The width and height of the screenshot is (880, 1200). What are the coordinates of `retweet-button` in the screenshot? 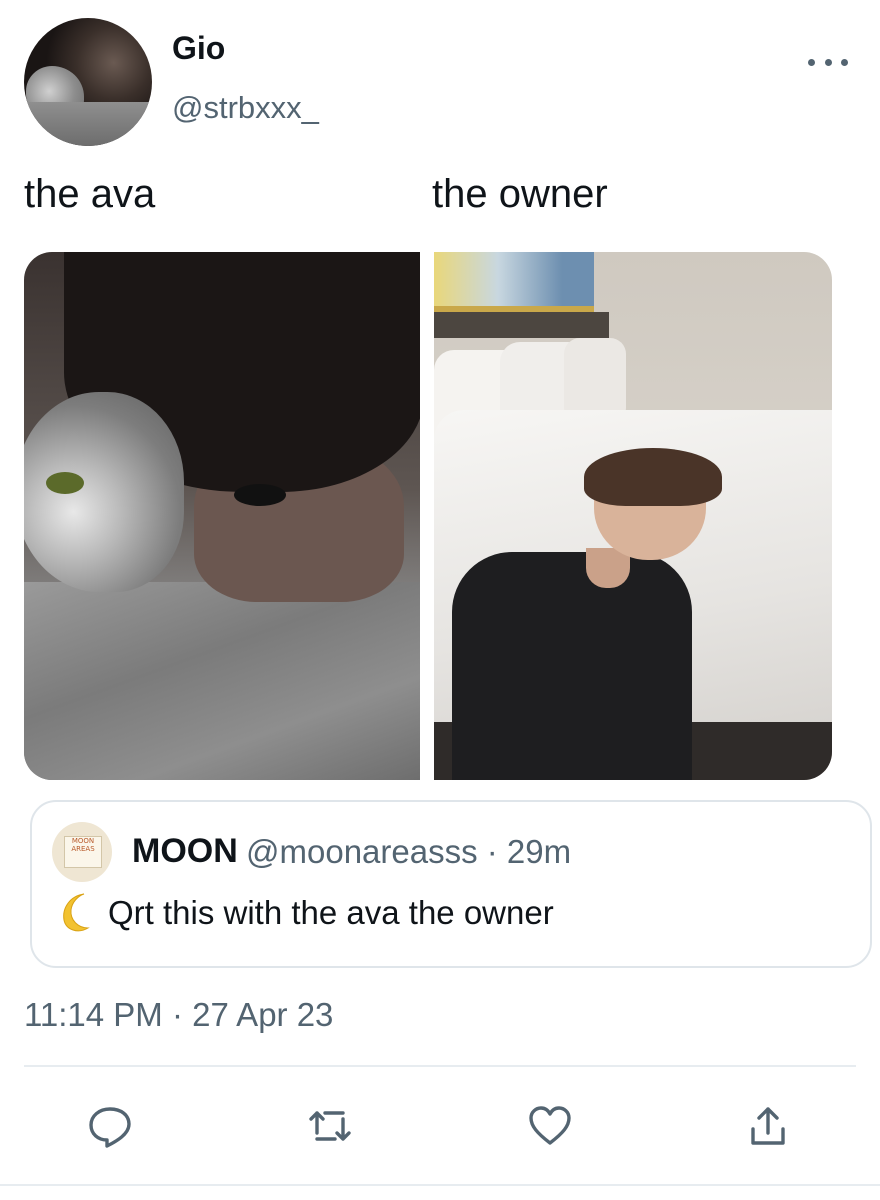 It's located at (330, 1126).